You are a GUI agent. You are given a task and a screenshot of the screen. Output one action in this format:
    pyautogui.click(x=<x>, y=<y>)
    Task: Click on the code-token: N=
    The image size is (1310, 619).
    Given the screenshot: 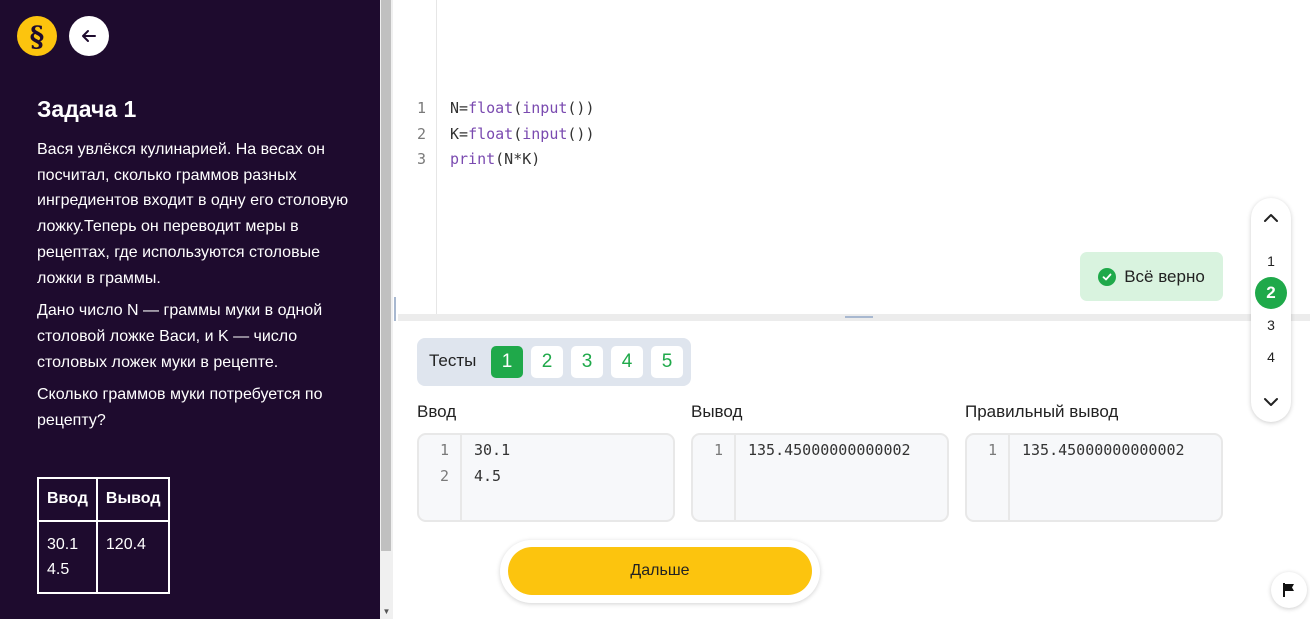 What is the action you would take?
    pyautogui.click(x=459, y=108)
    